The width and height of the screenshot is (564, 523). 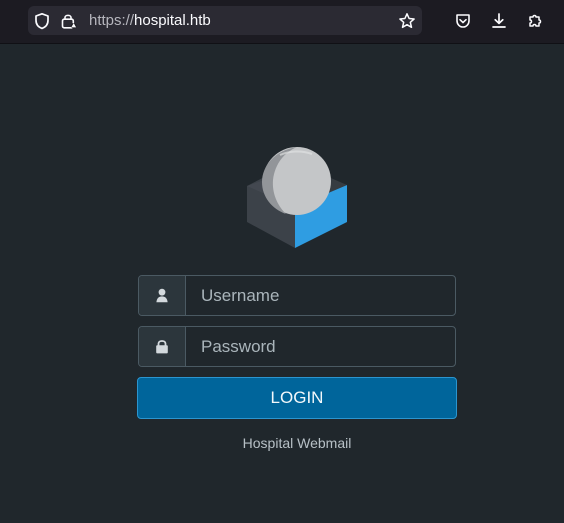 What do you see at coordinates (298, 199) in the screenshot?
I see `webmail-logo` at bounding box center [298, 199].